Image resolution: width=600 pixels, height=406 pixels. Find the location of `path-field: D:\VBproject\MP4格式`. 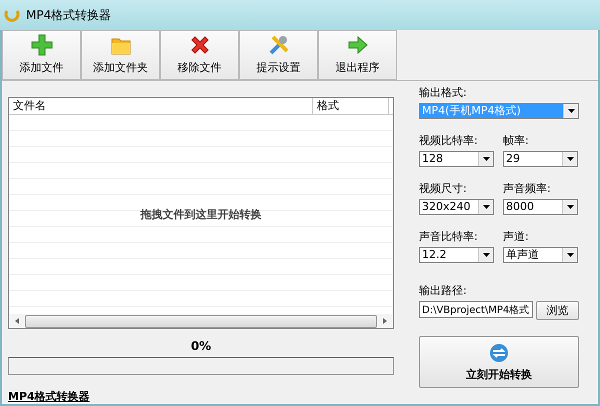

path-field: D:\VBproject\MP4格式 is located at coordinates (476, 309).